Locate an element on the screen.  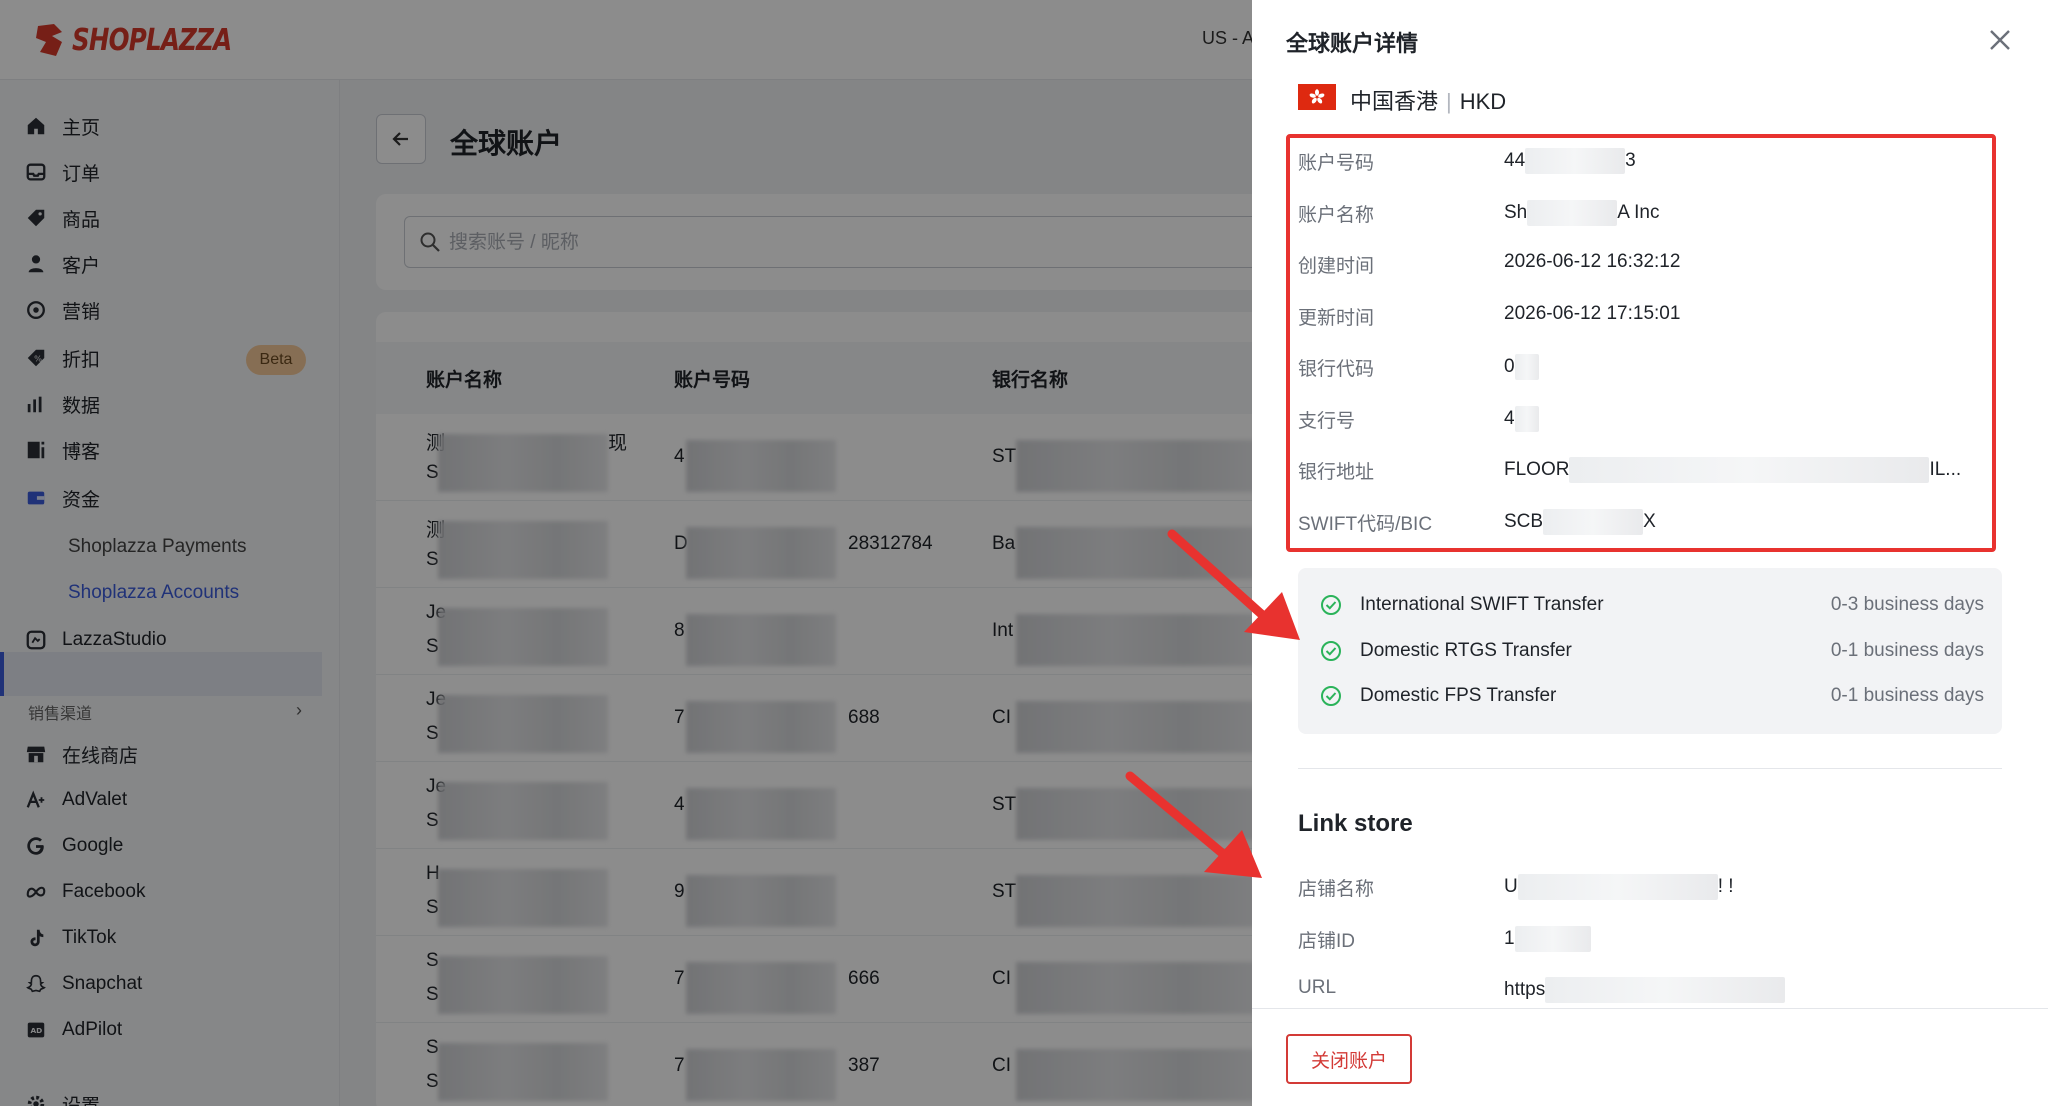
transfer-duration: 0-3 business days is located at coordinates (1907, 604).